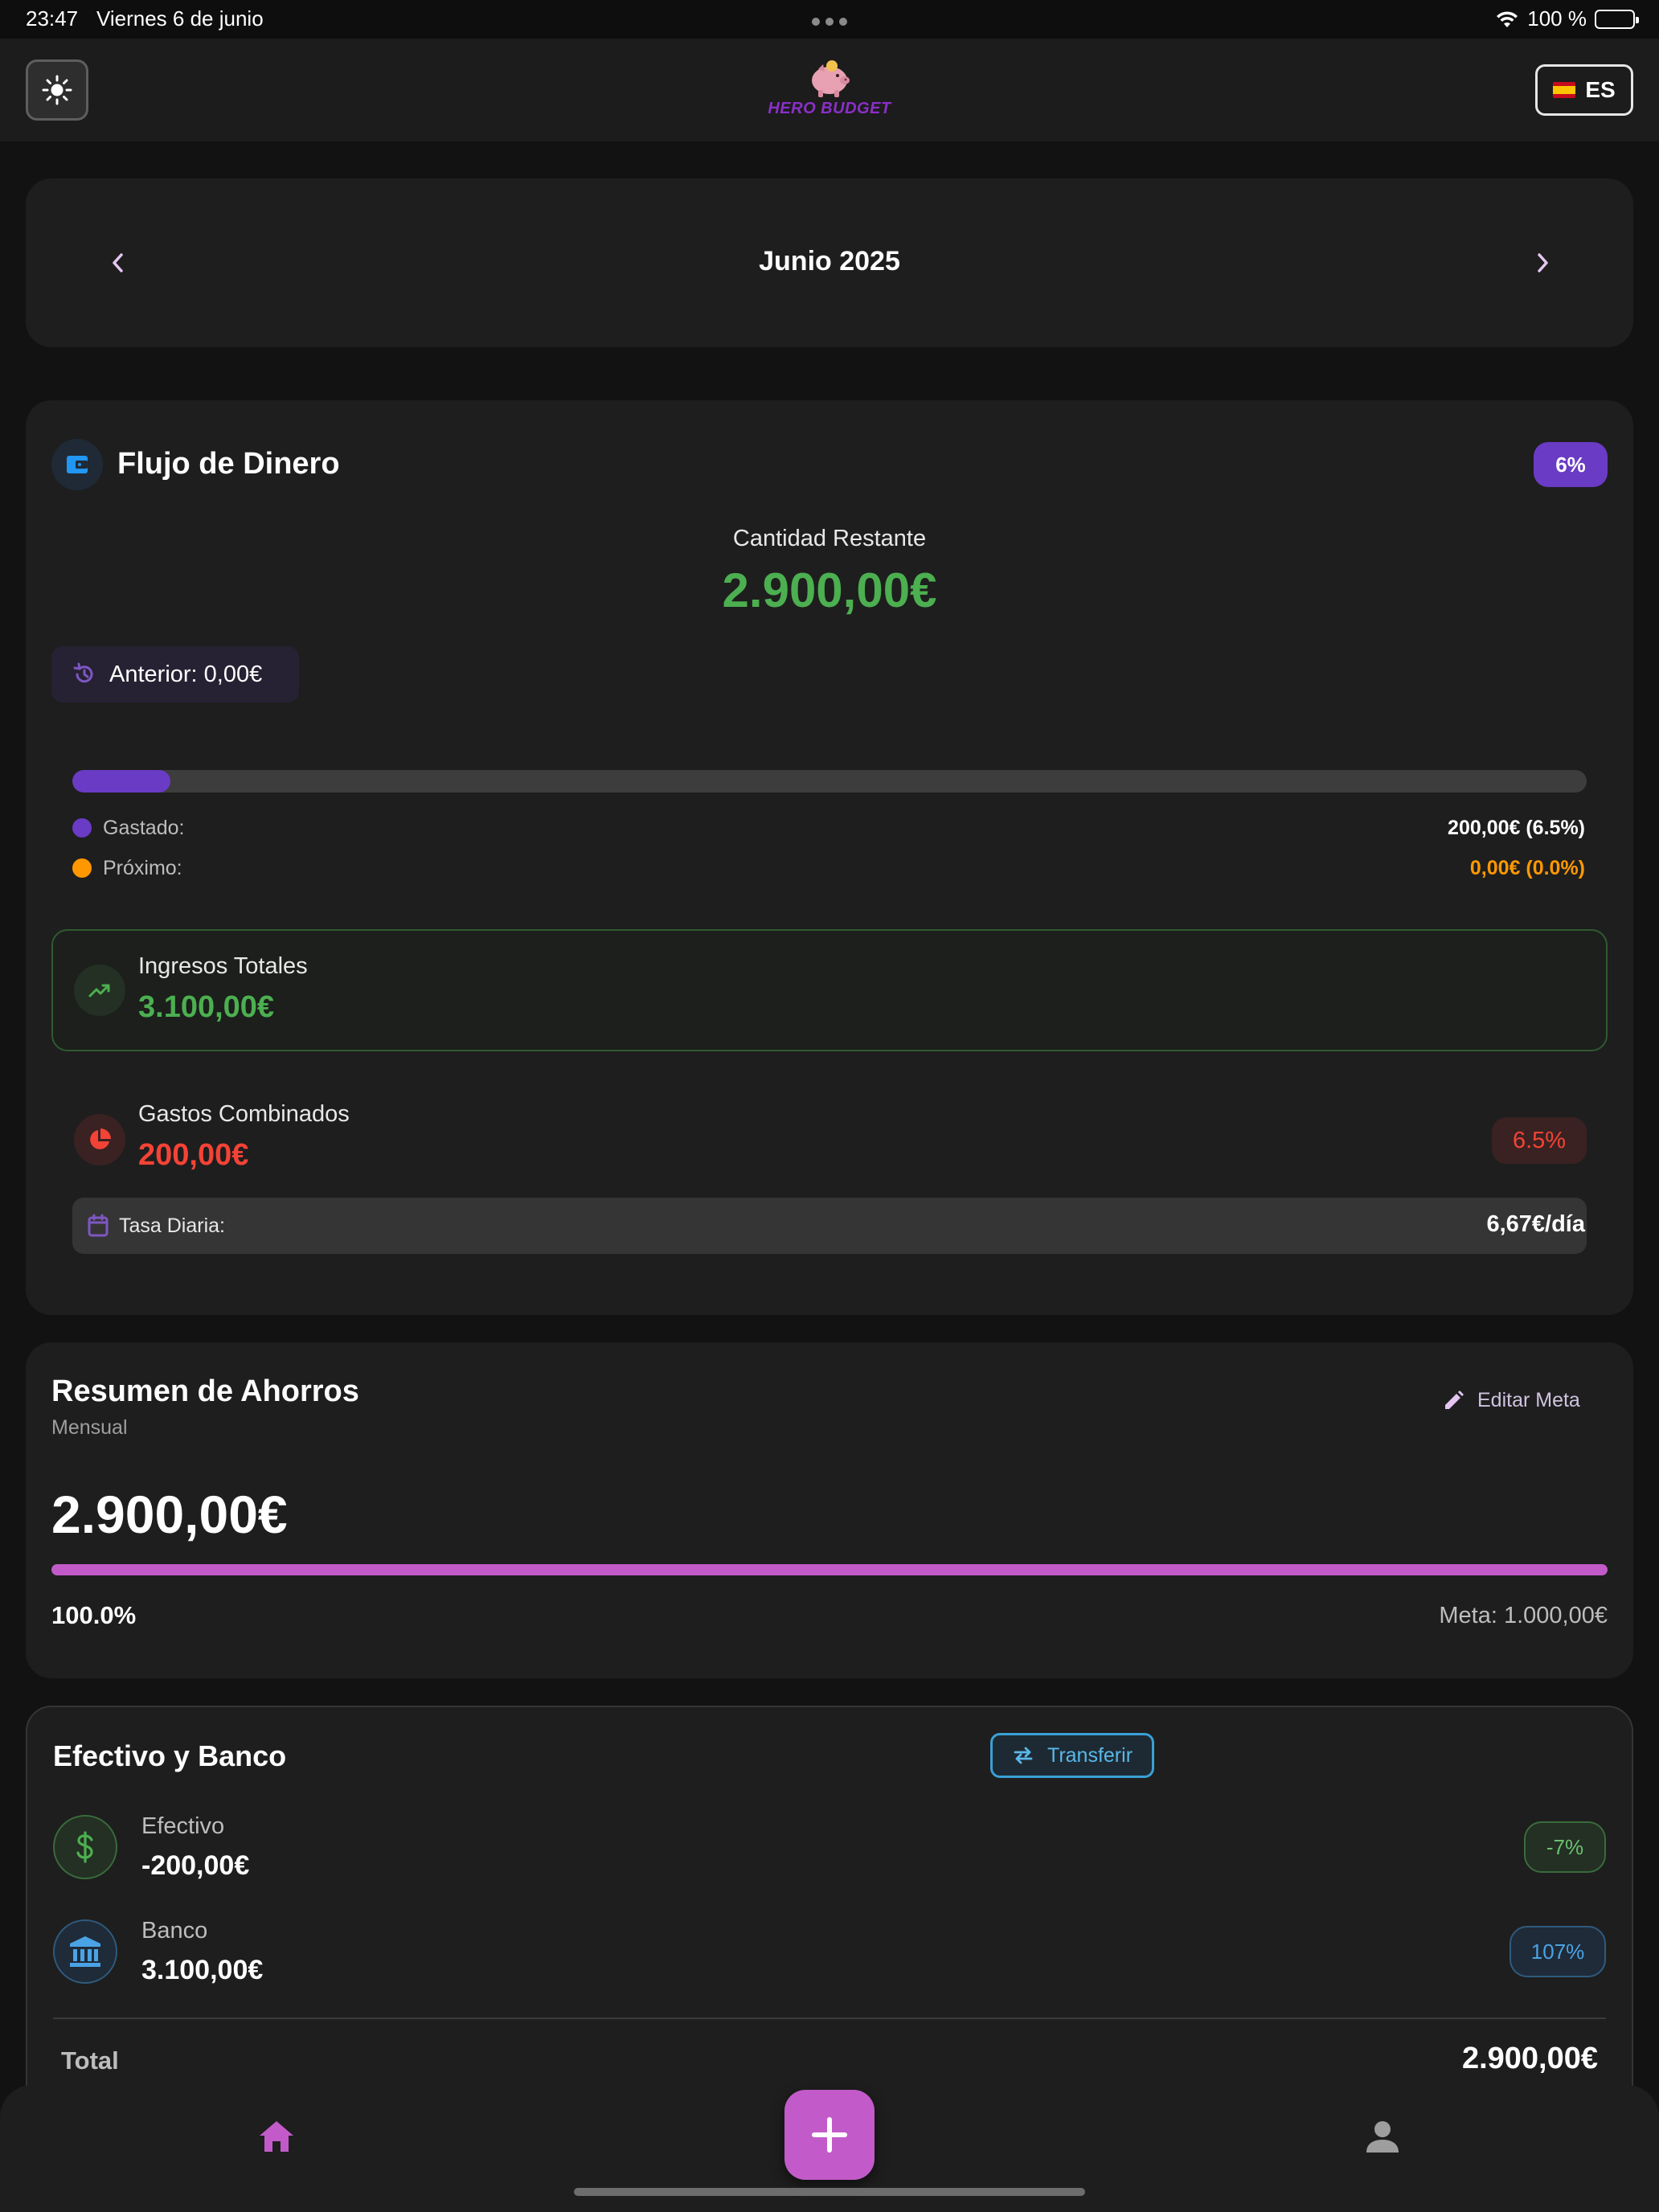  Describe the element at coordinates (83, 672) in the screenshot. I see `history-icon` at that location.